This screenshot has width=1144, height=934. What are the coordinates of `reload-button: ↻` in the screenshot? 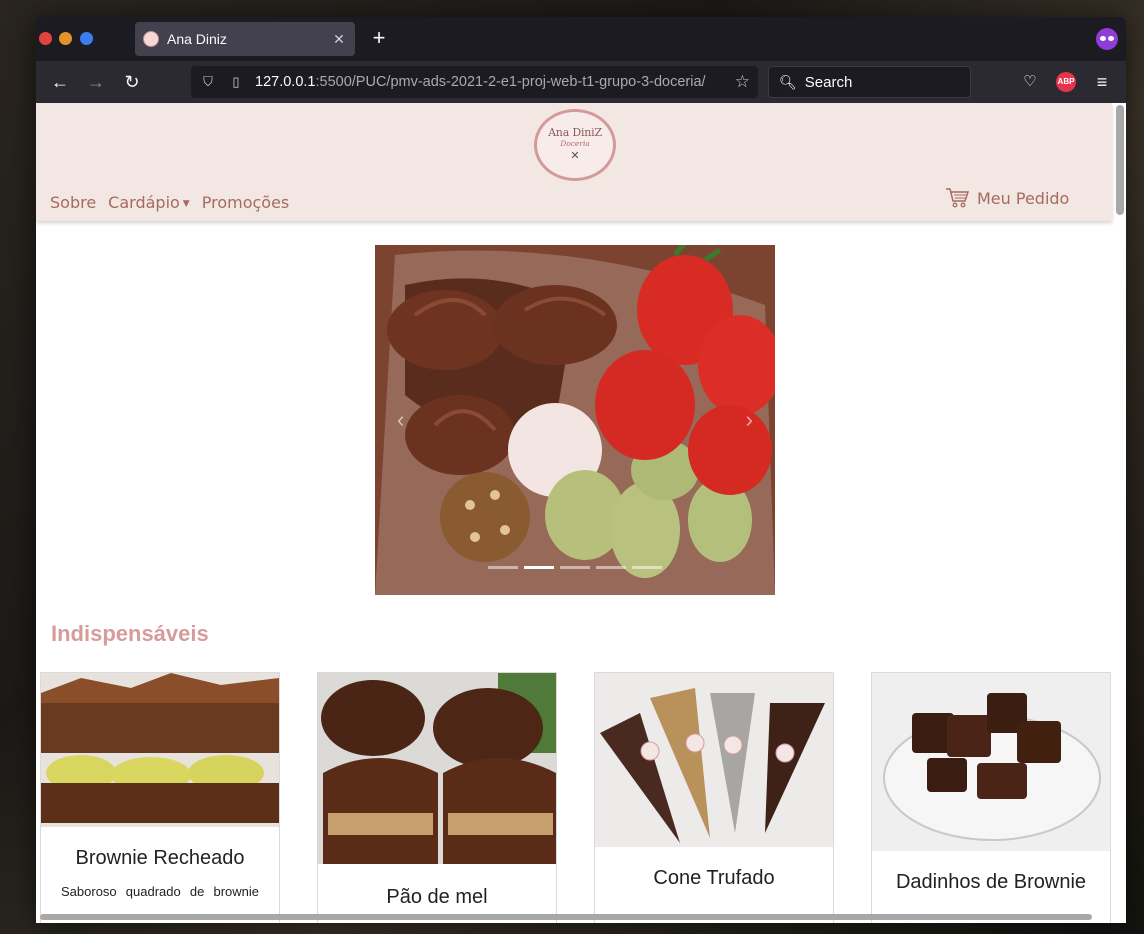 It's located at (132, 82).